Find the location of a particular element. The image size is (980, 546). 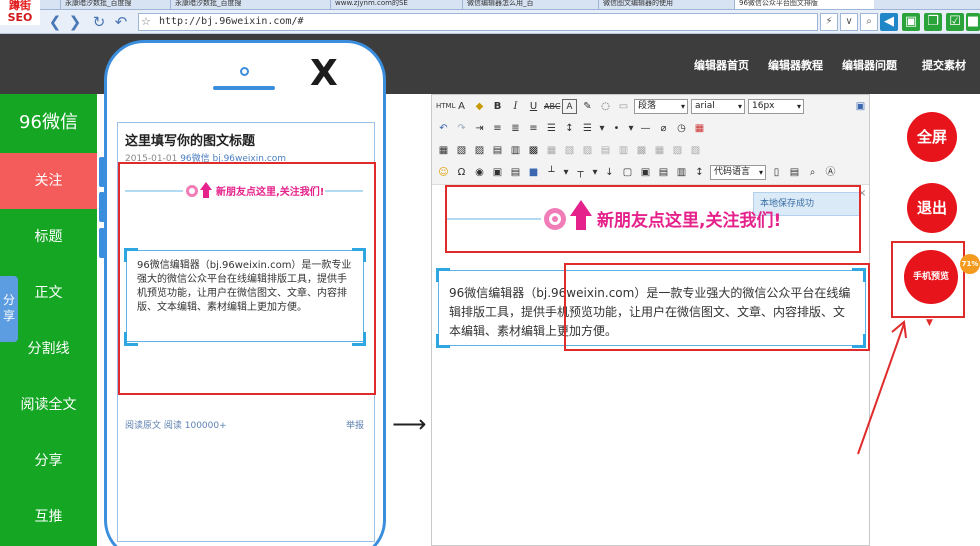

forward-icon: ❯ is located at coordinates (75, 22).